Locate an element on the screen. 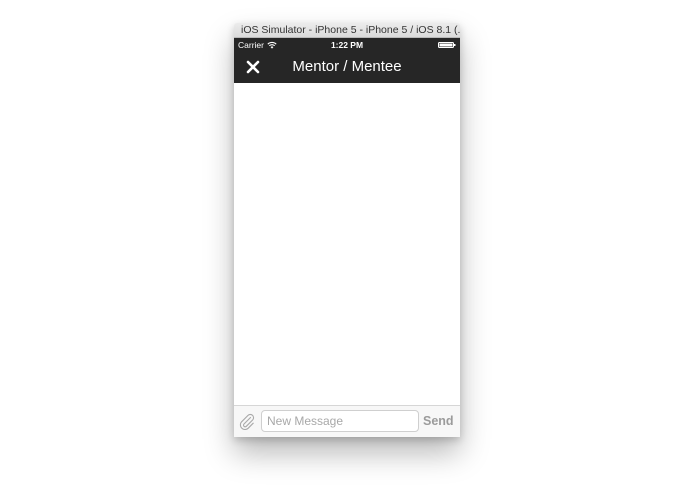 Image resolution: width=695 pixels, height=494 pixels. send-button: Send is located at coordinates (440, 421).